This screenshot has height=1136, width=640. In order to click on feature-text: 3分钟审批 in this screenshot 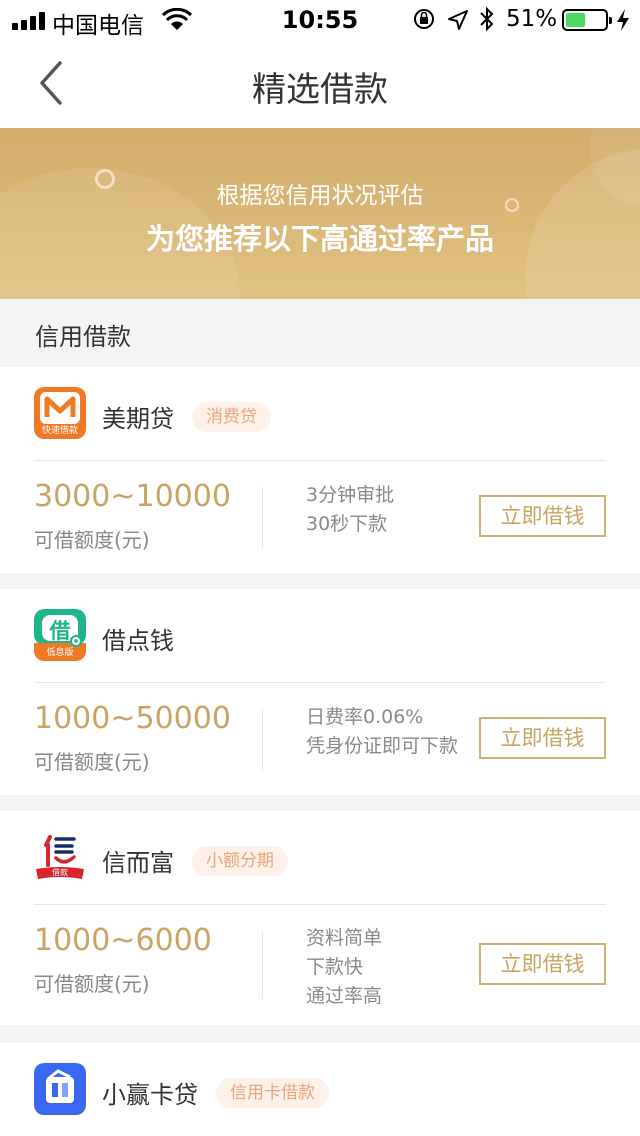, I will do `click(350, 495)`.